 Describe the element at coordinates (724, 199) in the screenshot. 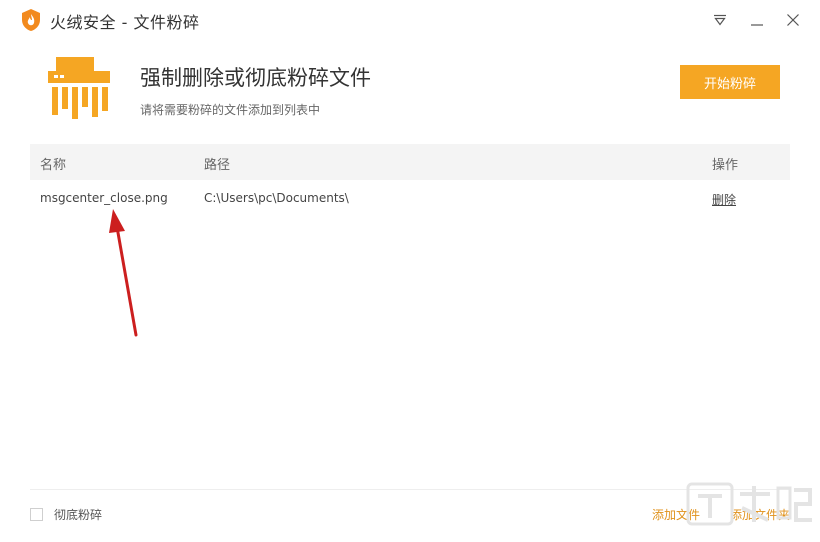

I see `delete-link: 删除` at that location.